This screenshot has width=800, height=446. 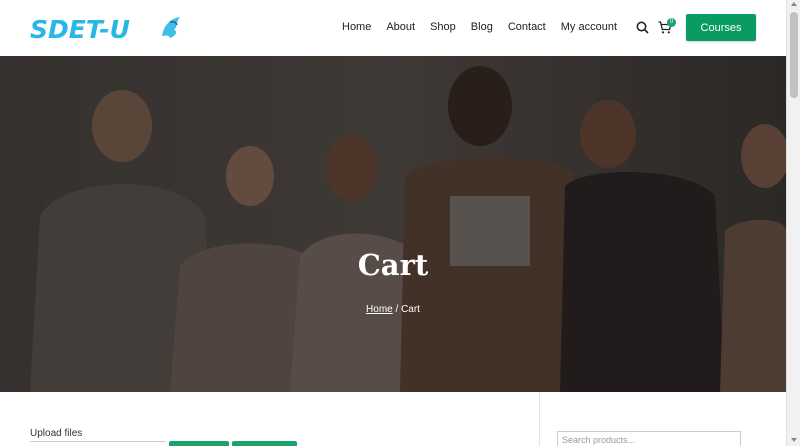 What do you see at coordinates (410, 309) in the screenshot?
I see `breadcrumb-current: Cart` at bounding box center [410, 309].